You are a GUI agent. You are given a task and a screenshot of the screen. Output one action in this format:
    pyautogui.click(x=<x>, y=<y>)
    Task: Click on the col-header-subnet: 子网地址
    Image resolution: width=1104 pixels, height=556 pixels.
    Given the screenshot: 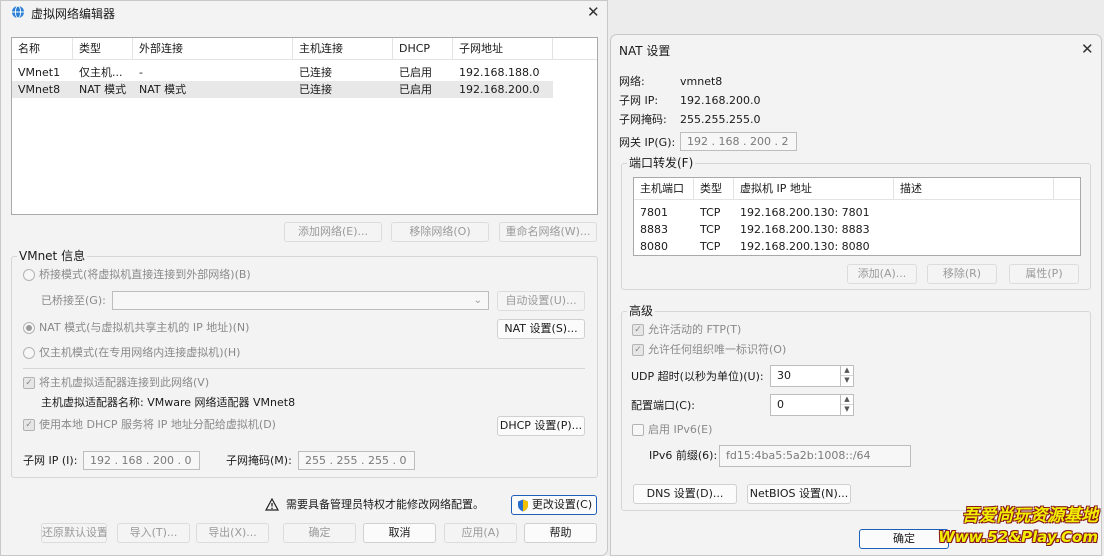 What is the action you would take?
    pyautogui.click(x=503, y=49)
    